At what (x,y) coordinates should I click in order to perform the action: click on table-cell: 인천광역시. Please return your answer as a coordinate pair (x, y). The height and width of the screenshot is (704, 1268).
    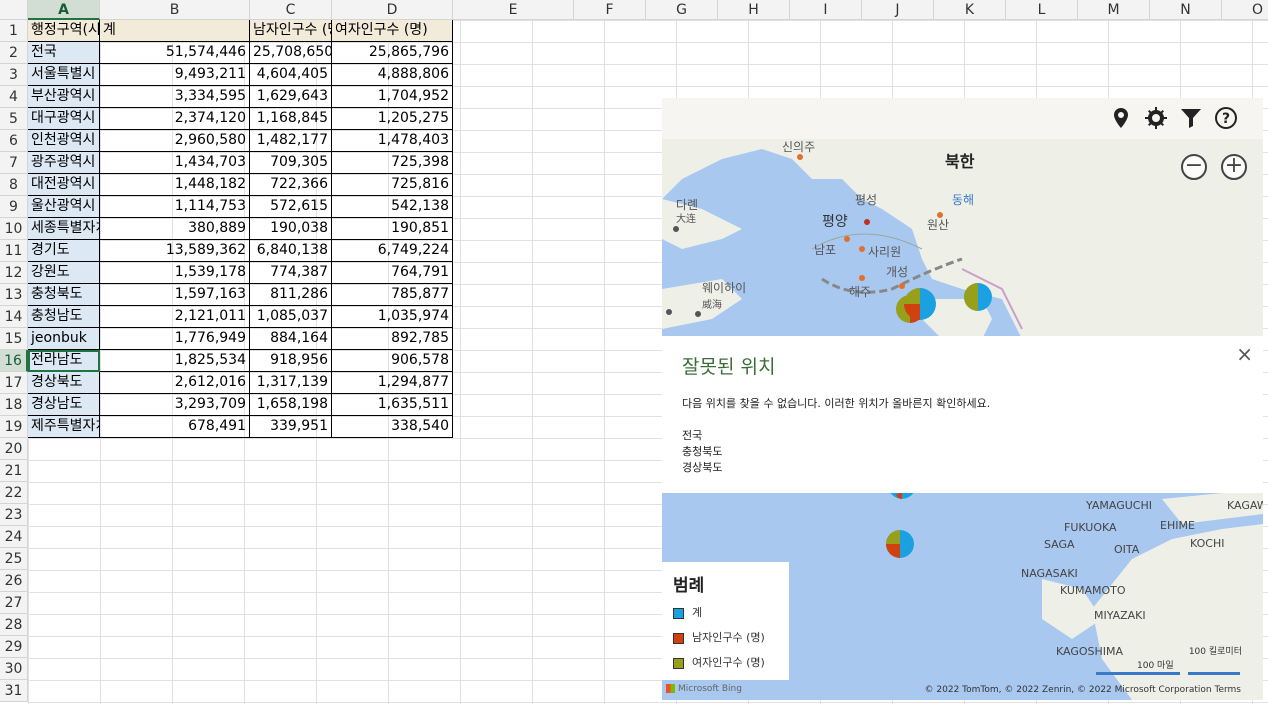
    Looking at the image, I should click on (64, 141).